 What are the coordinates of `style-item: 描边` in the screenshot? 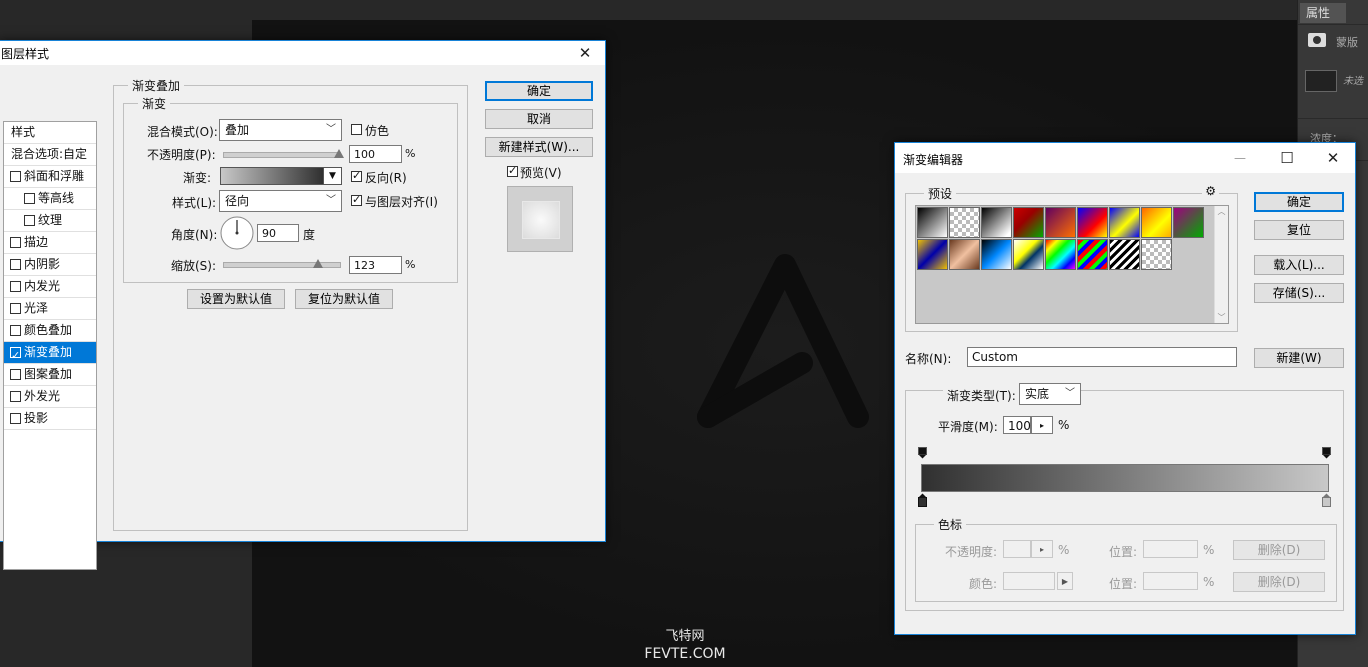 It's located at (50, 243).